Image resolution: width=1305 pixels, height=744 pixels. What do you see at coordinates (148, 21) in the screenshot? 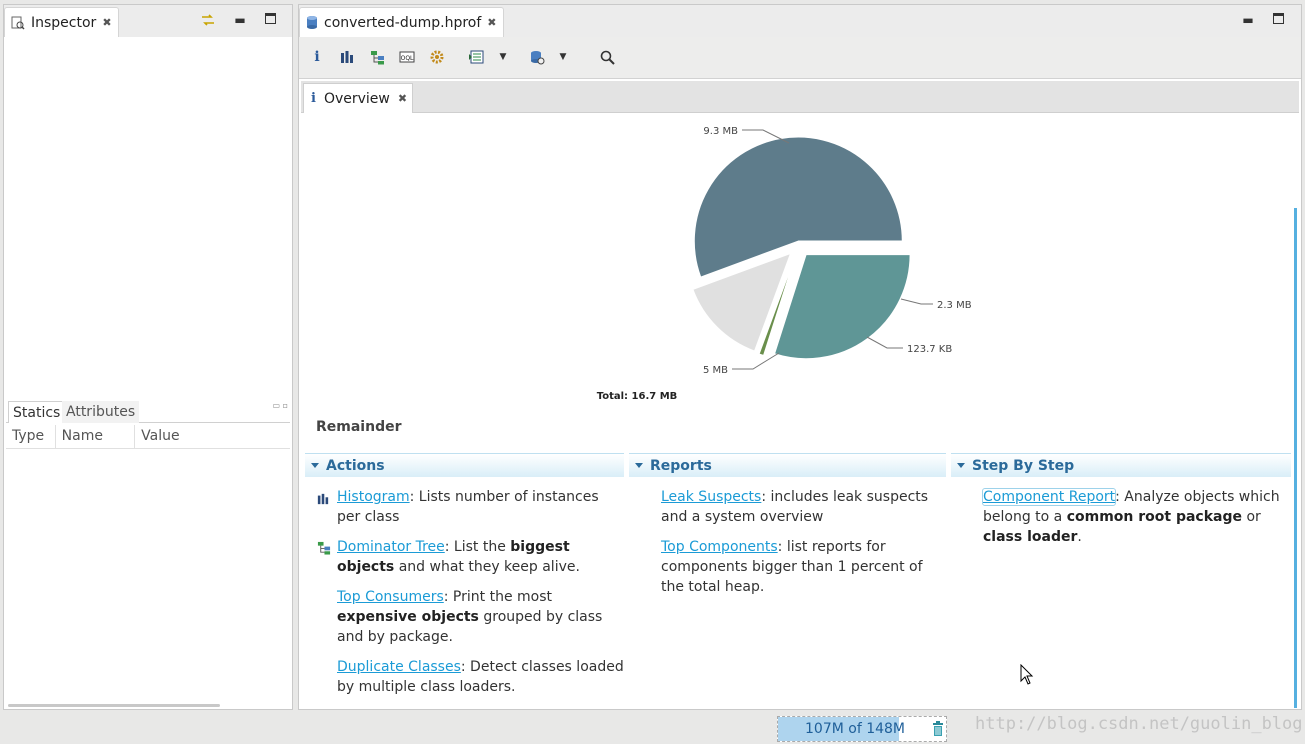
I see `inspector-tabbar: Inspector ✖ ▬` at bounding box center [148, 21].